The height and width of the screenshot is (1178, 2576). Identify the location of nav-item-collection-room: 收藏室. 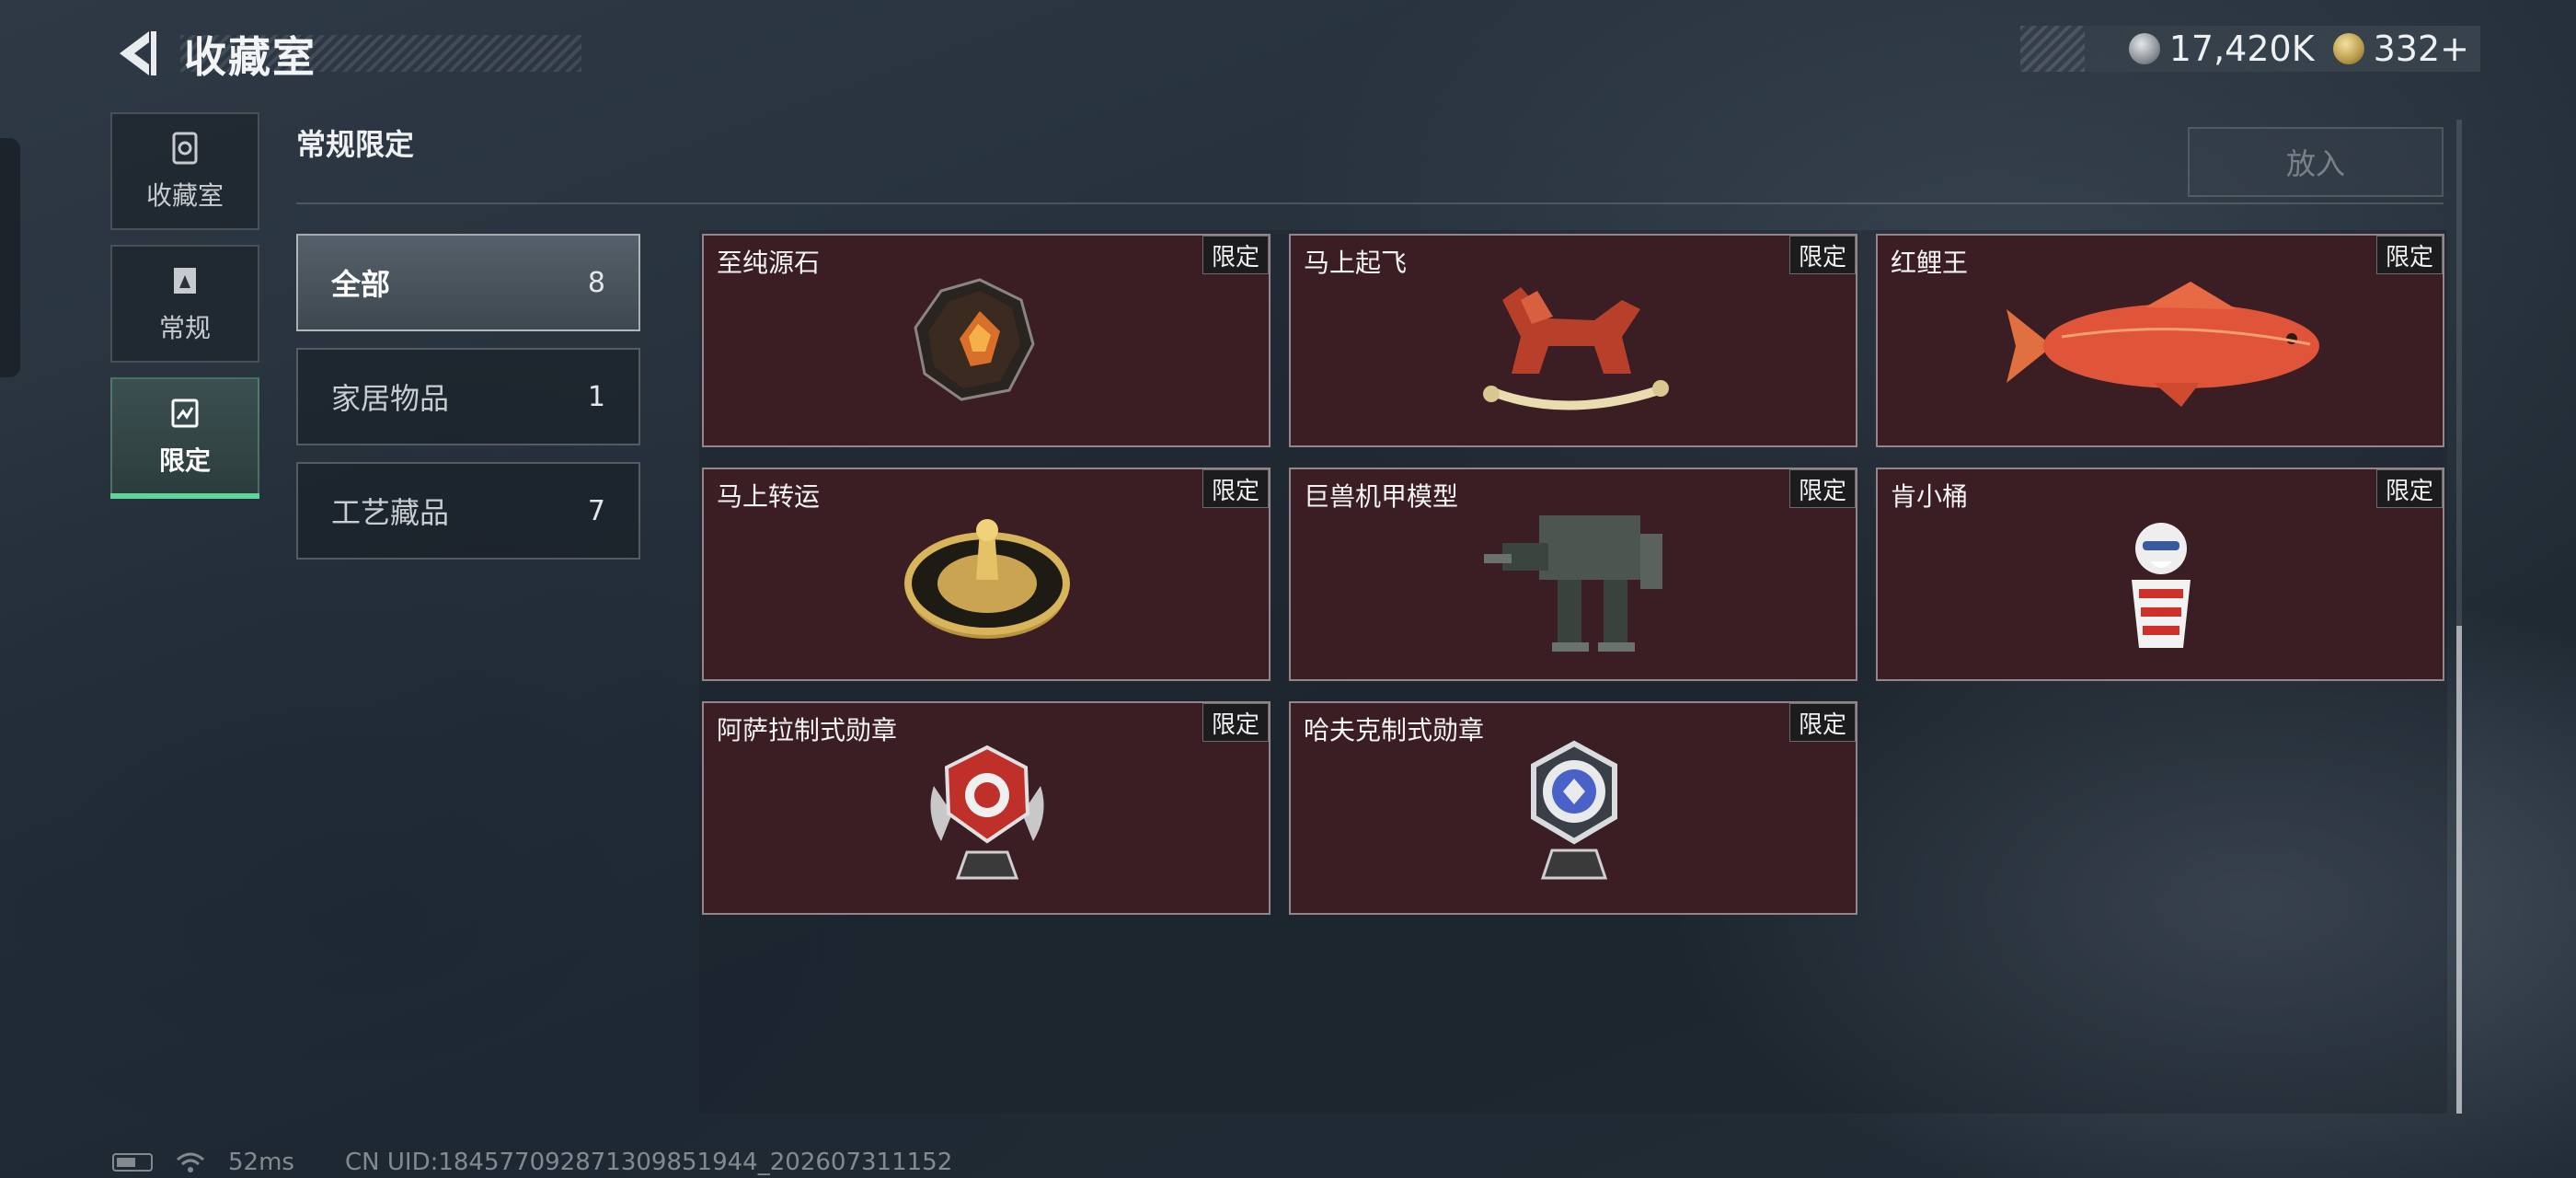
(184, 171).